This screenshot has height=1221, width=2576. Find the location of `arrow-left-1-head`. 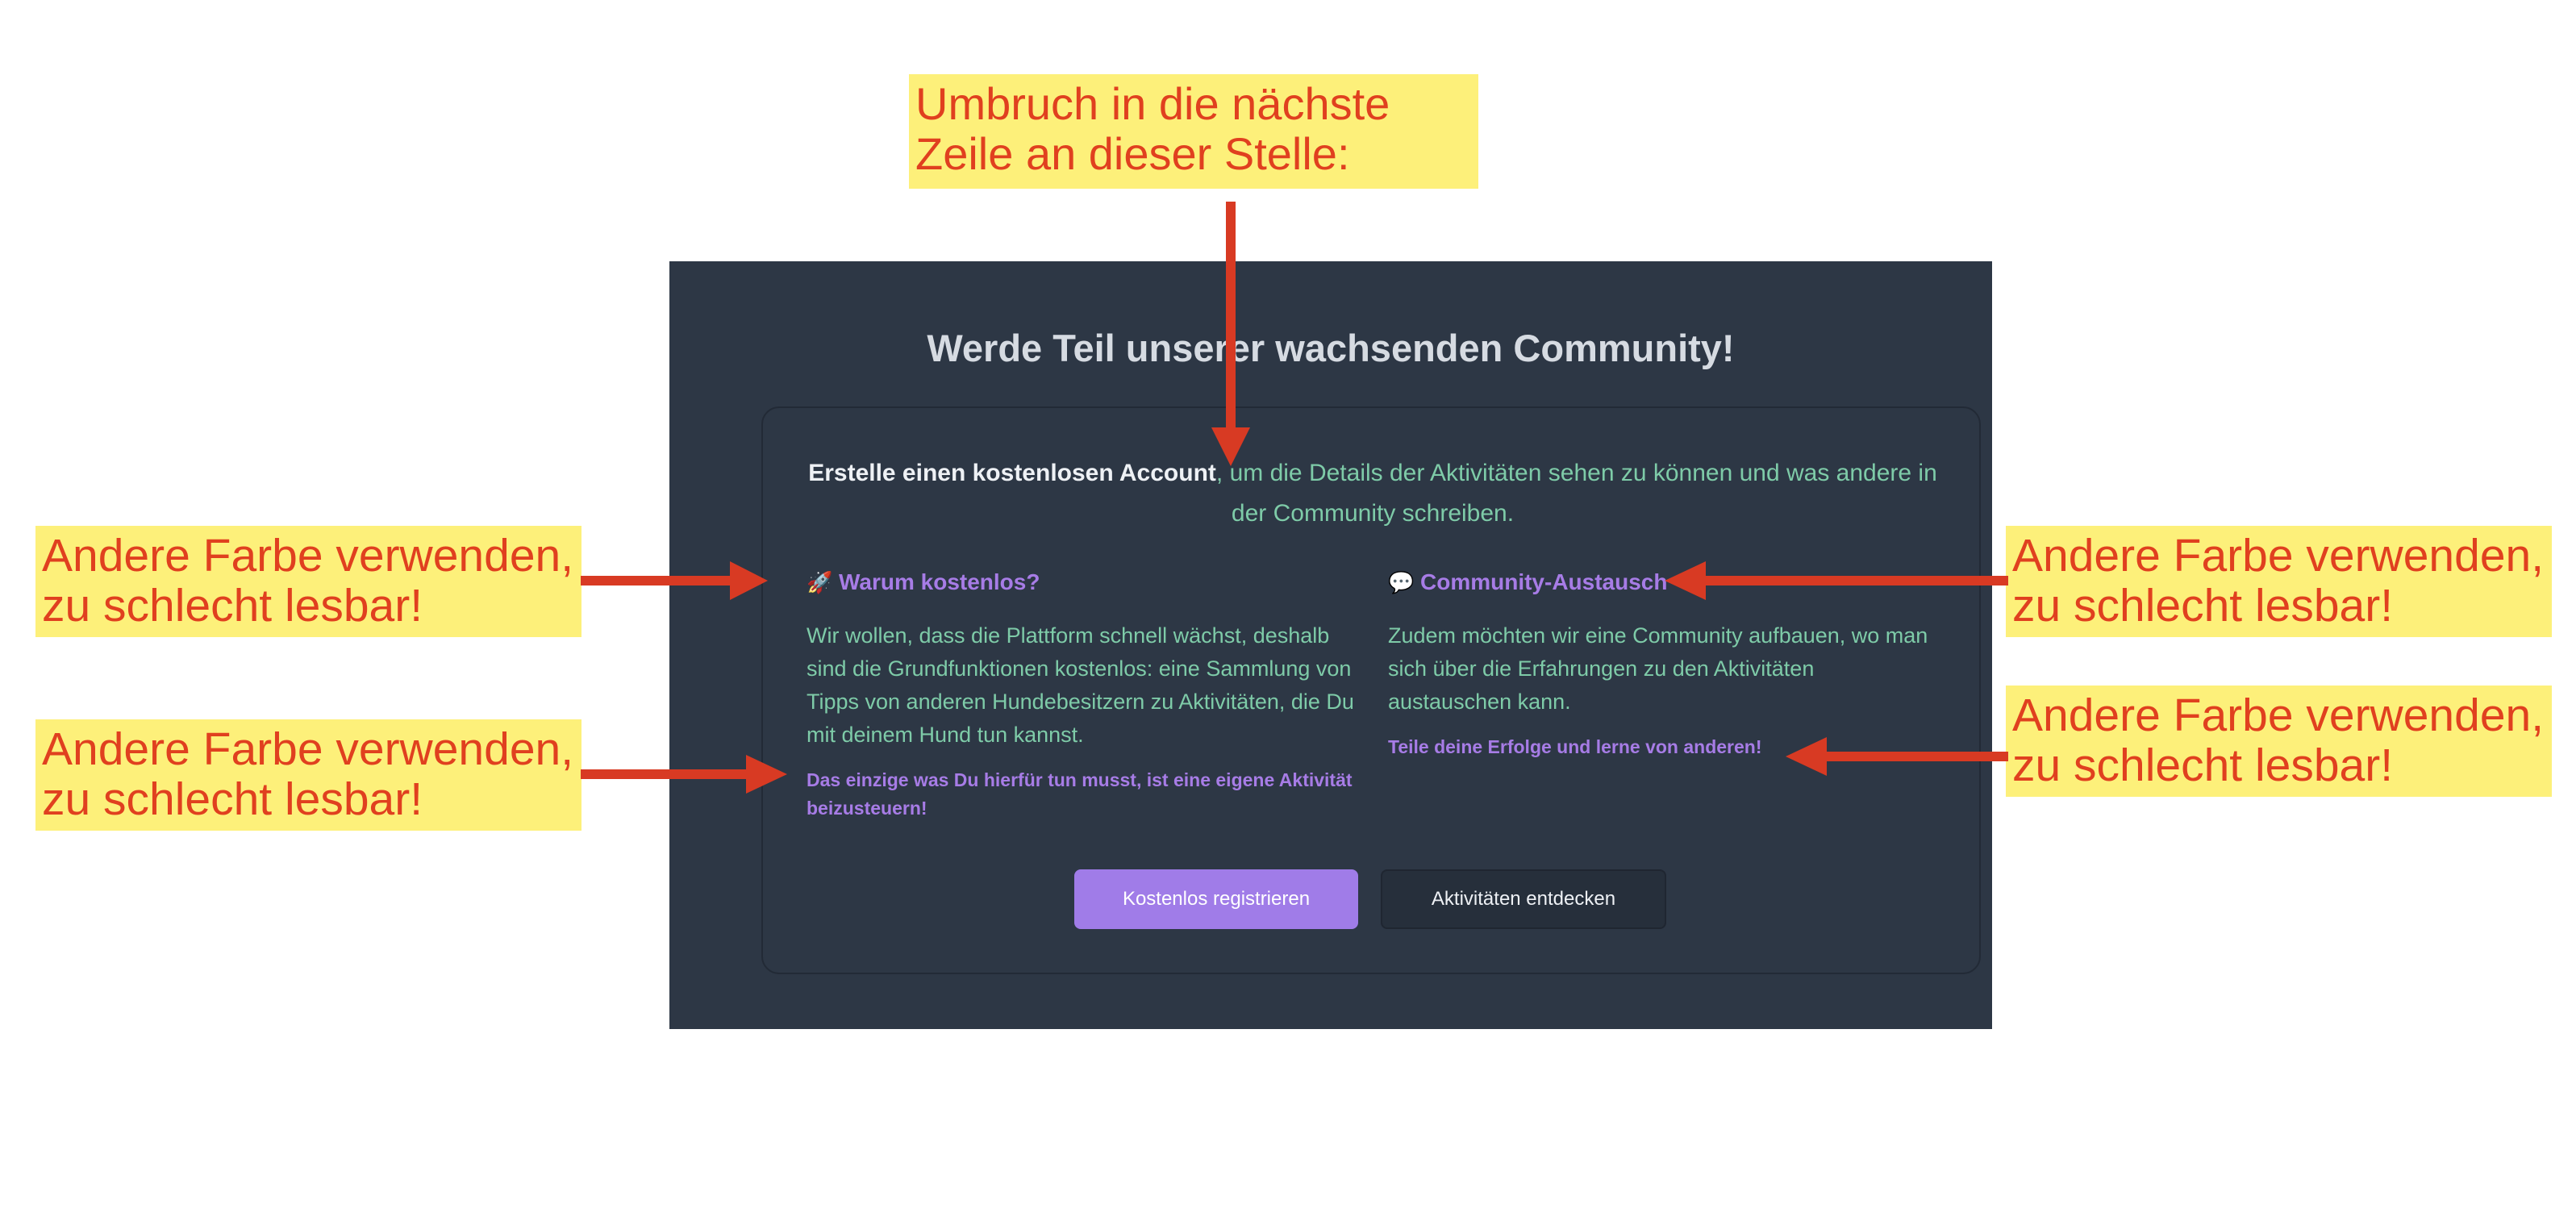

arrow-left-1-head is located at coordinates (749, 580).